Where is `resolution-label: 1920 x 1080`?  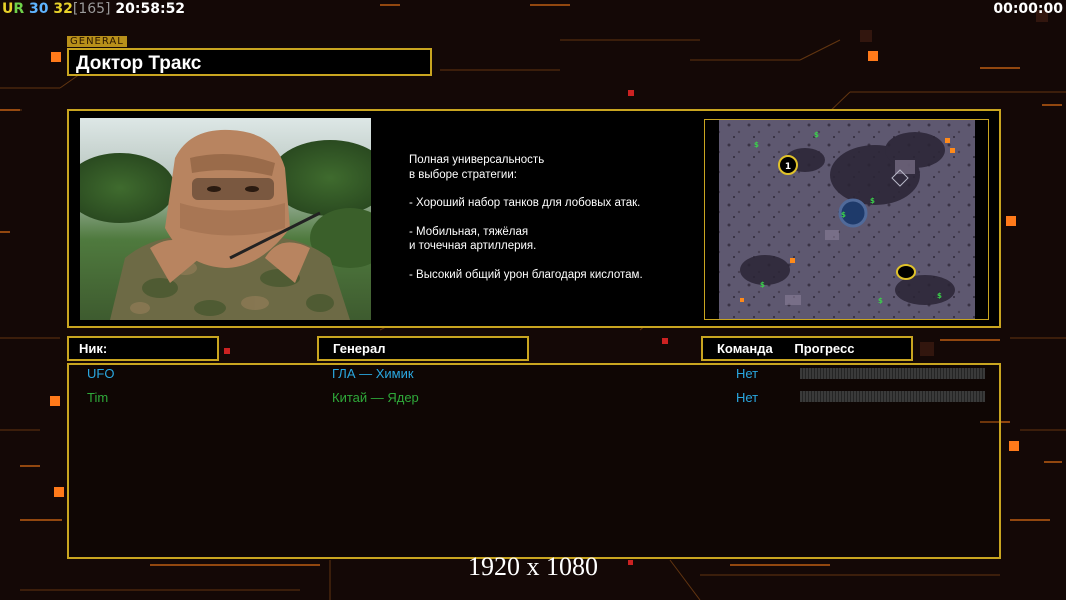
resolution-label: 1920 x 1080 is located at coordinates (533, 566).